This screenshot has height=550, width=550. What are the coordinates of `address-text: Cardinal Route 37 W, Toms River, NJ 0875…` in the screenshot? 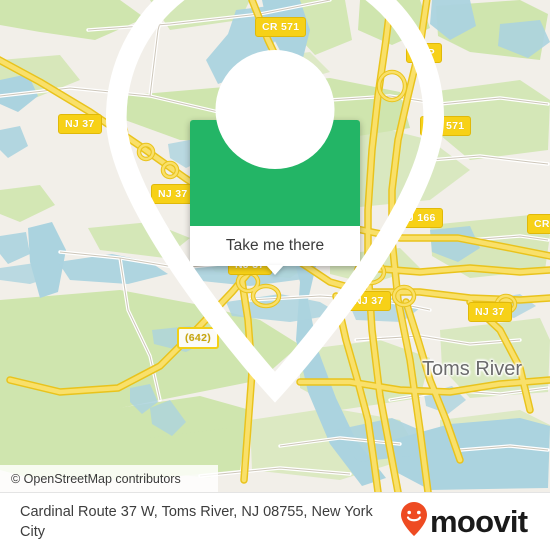 It's located at (196, 521).